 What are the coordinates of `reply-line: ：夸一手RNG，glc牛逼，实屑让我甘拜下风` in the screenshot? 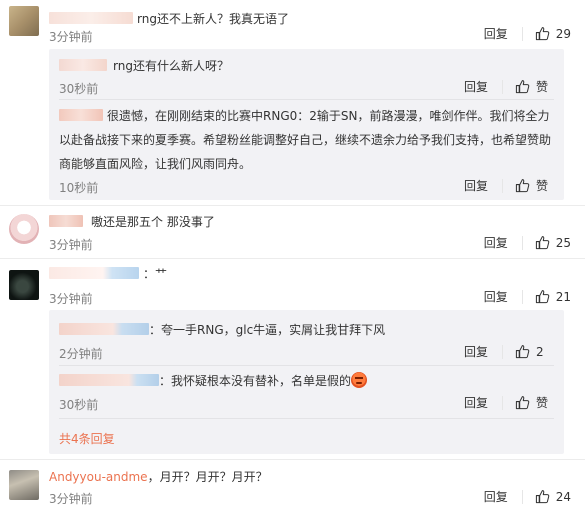 It's located at (222, 329).